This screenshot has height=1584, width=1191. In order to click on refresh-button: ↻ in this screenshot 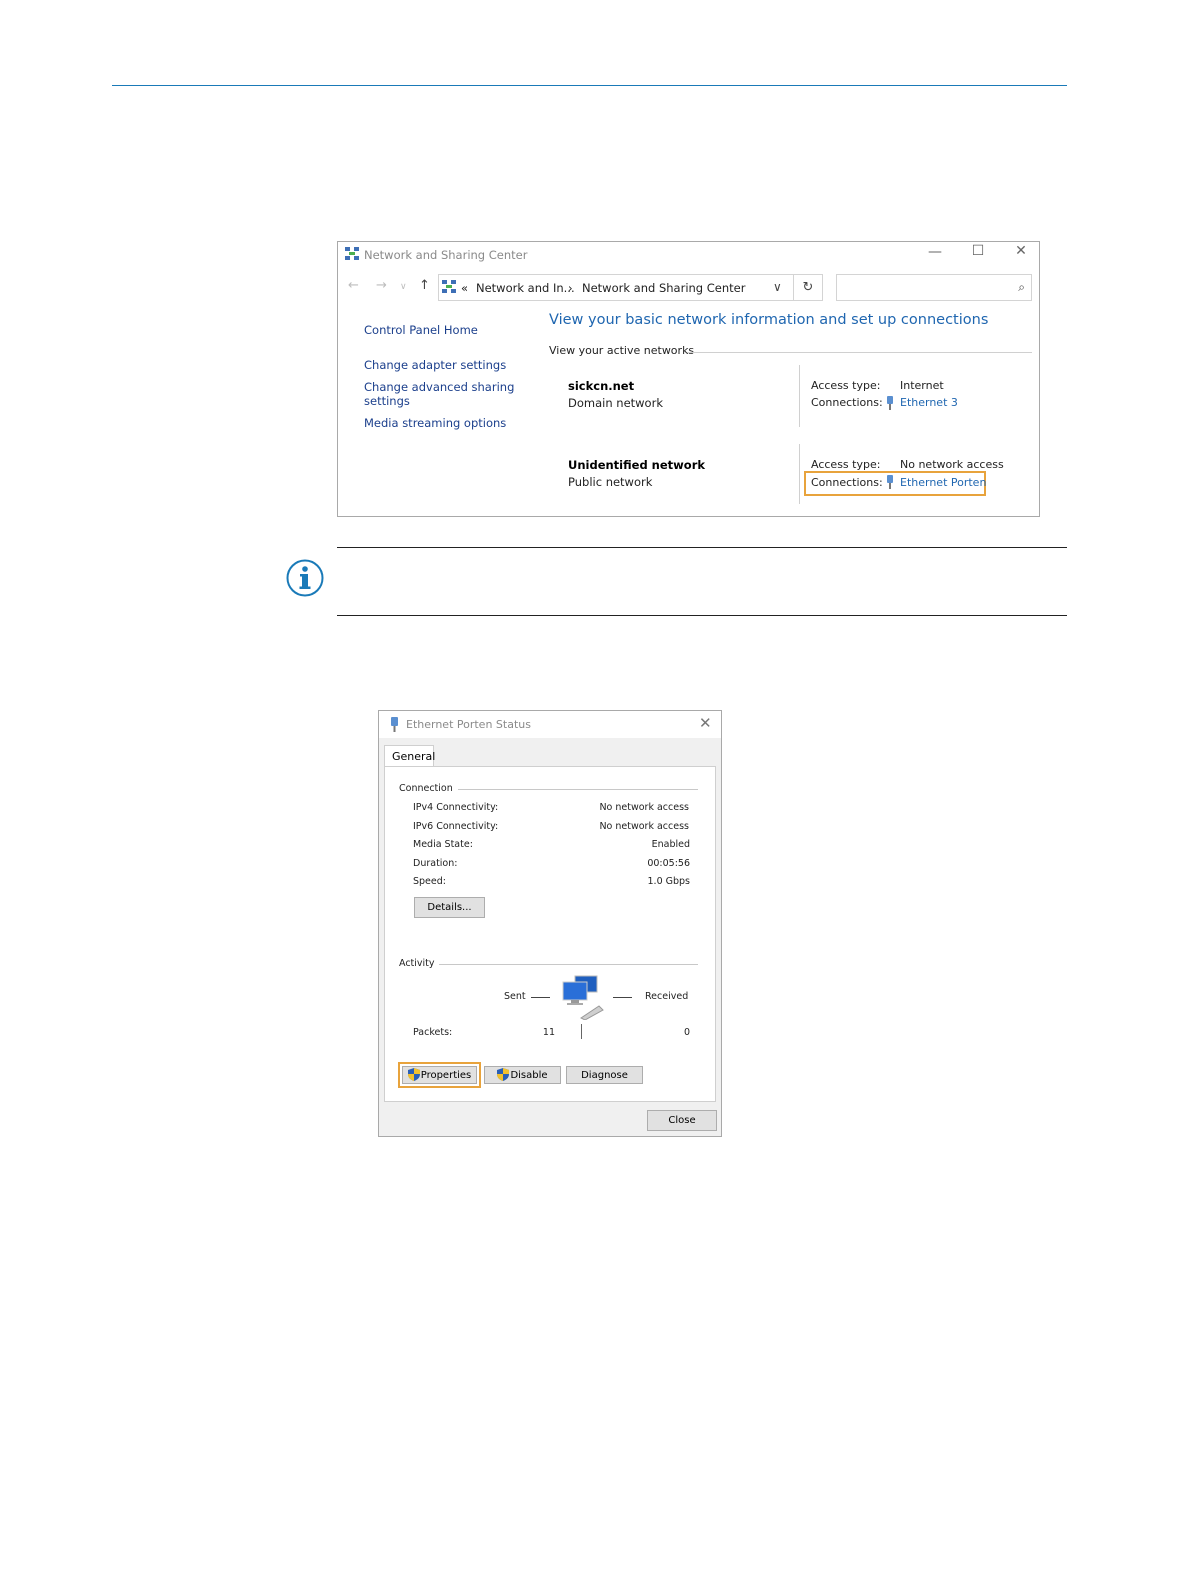, I will do `click(808, 287)`.